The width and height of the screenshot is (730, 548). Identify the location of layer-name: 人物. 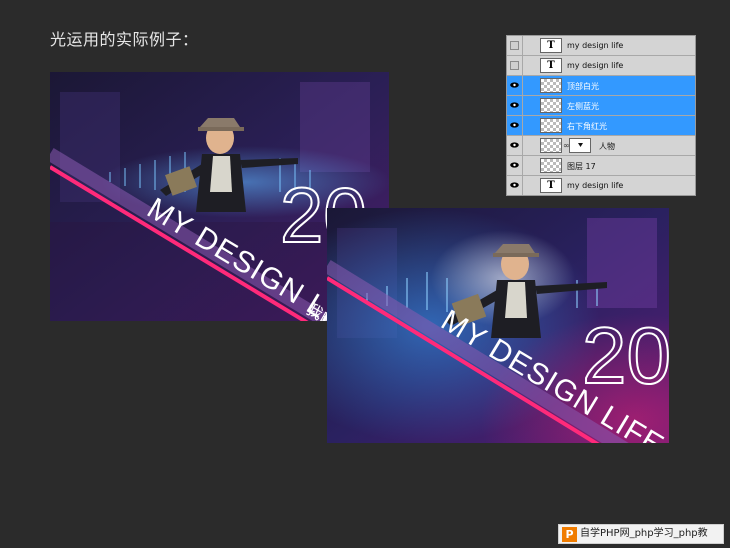
(607, 146).